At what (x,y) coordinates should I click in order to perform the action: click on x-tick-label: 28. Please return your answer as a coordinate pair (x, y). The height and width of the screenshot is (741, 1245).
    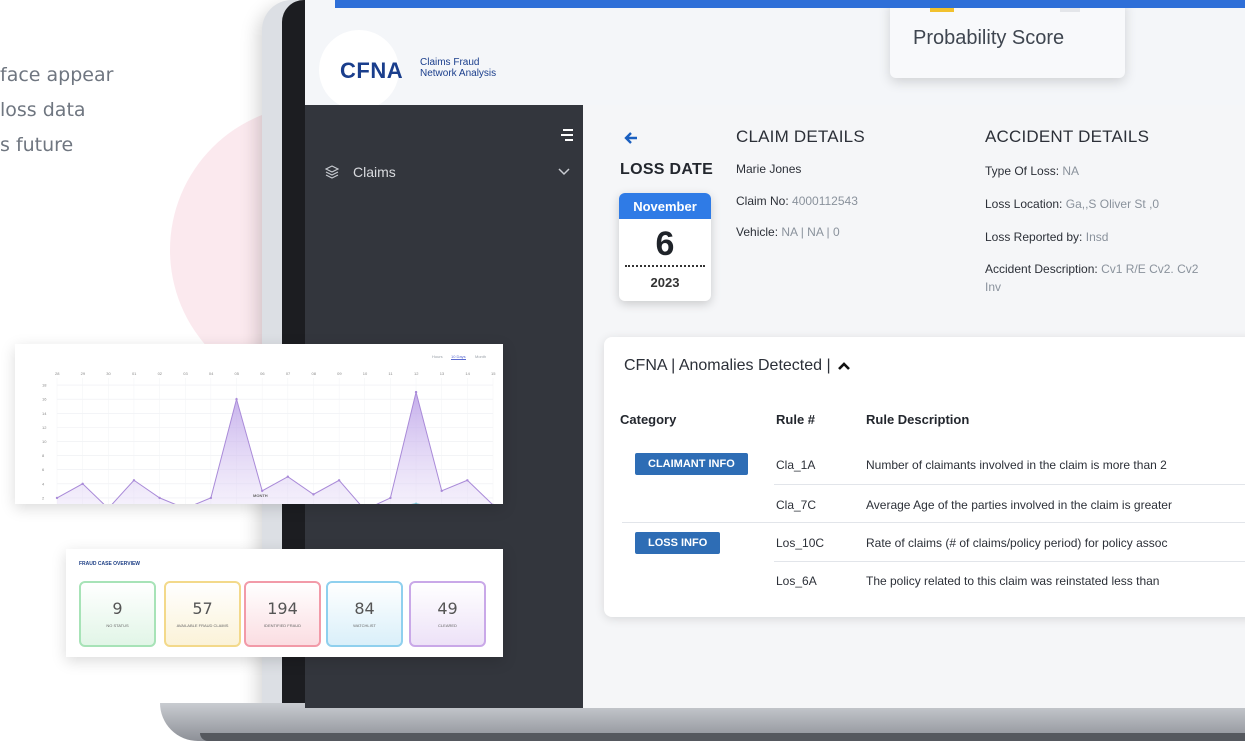
    Looking at the image, I should click on (57, 373).